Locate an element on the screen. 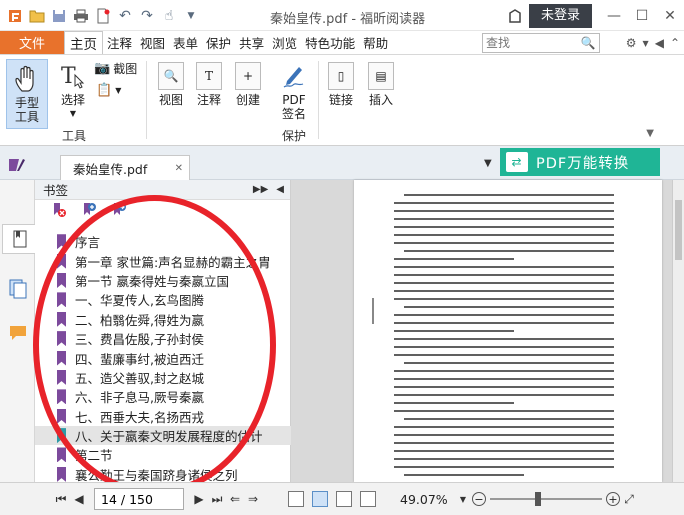 Image resolution: width=684 pixels, height=515 pixels. zoom-out-icon: − is located at coordinates (479, 499).